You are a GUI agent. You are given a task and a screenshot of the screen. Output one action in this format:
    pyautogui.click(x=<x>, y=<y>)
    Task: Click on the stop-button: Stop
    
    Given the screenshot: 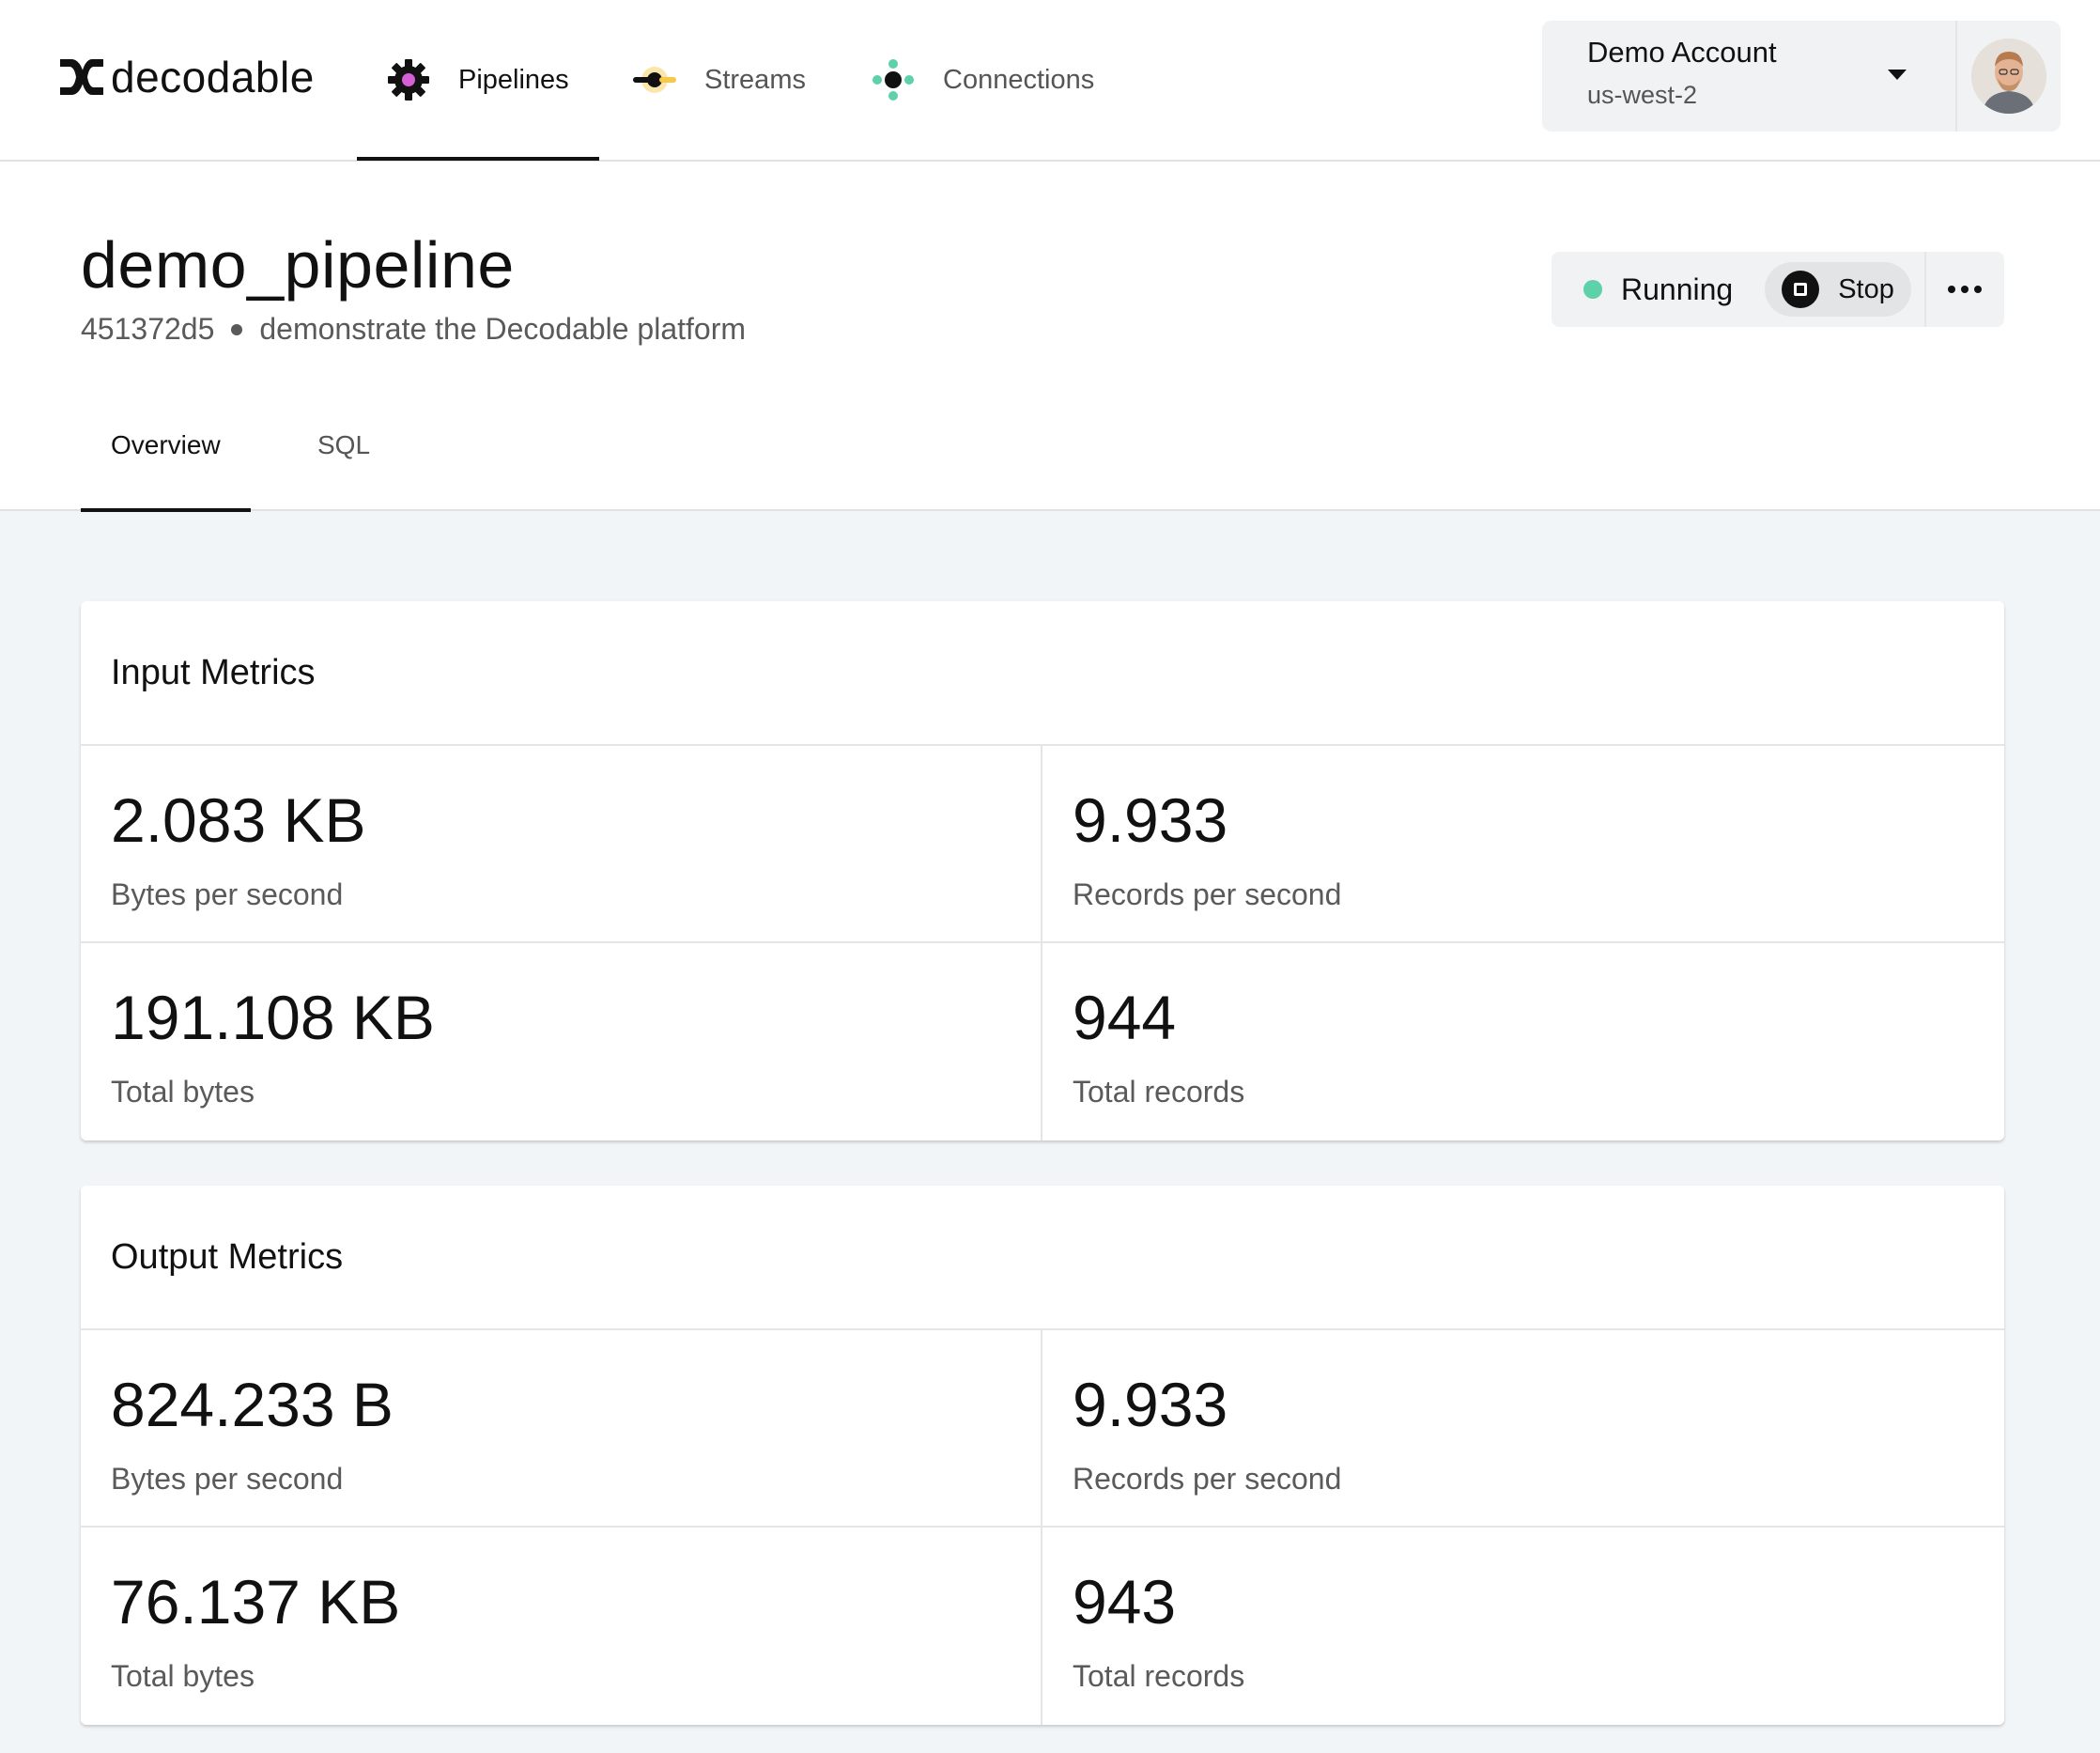 What is the action you would take?
    pyautogui.click(x=1838, y=289)
    